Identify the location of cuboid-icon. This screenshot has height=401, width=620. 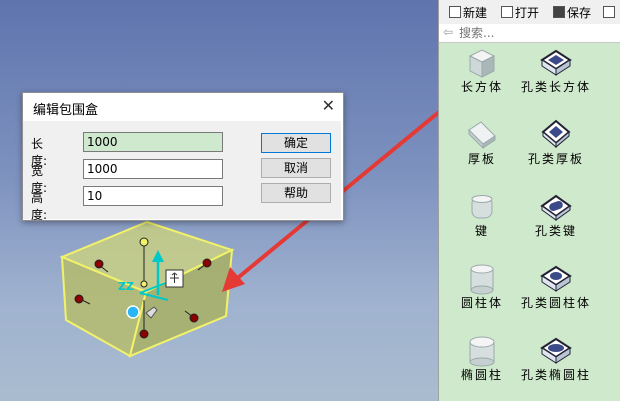
(482, 63).